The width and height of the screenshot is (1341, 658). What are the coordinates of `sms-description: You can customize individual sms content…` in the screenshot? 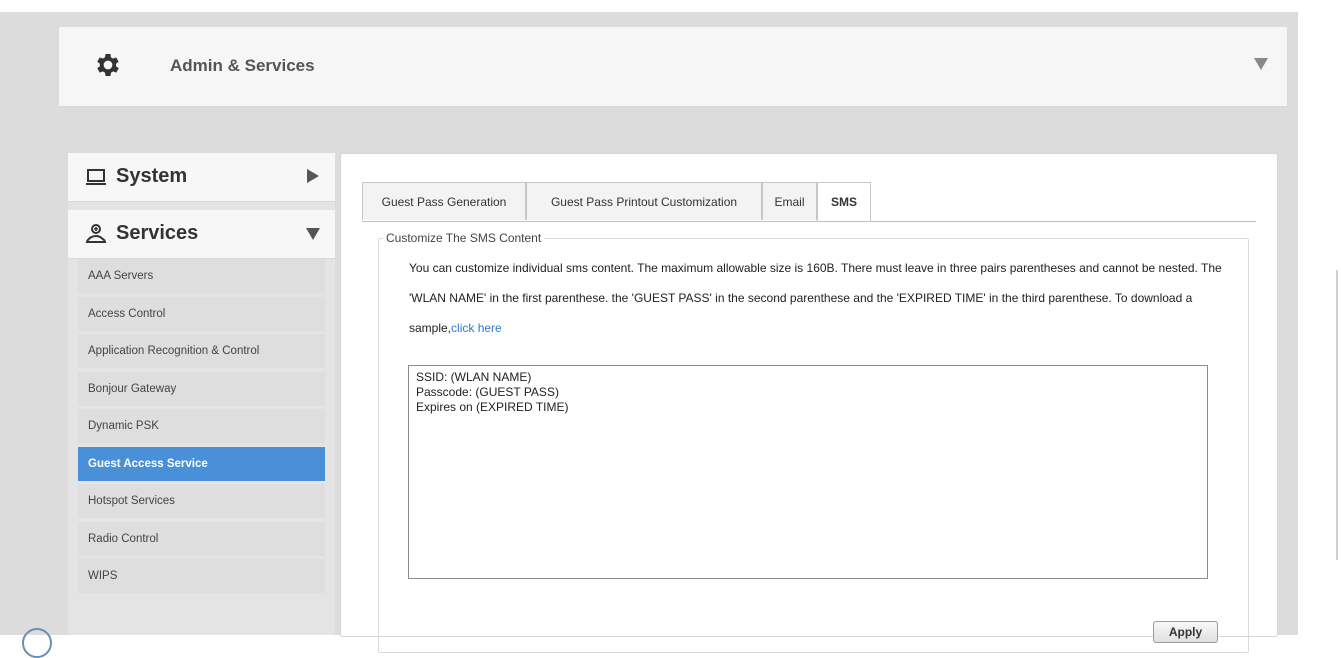 It's located at (829, 298).